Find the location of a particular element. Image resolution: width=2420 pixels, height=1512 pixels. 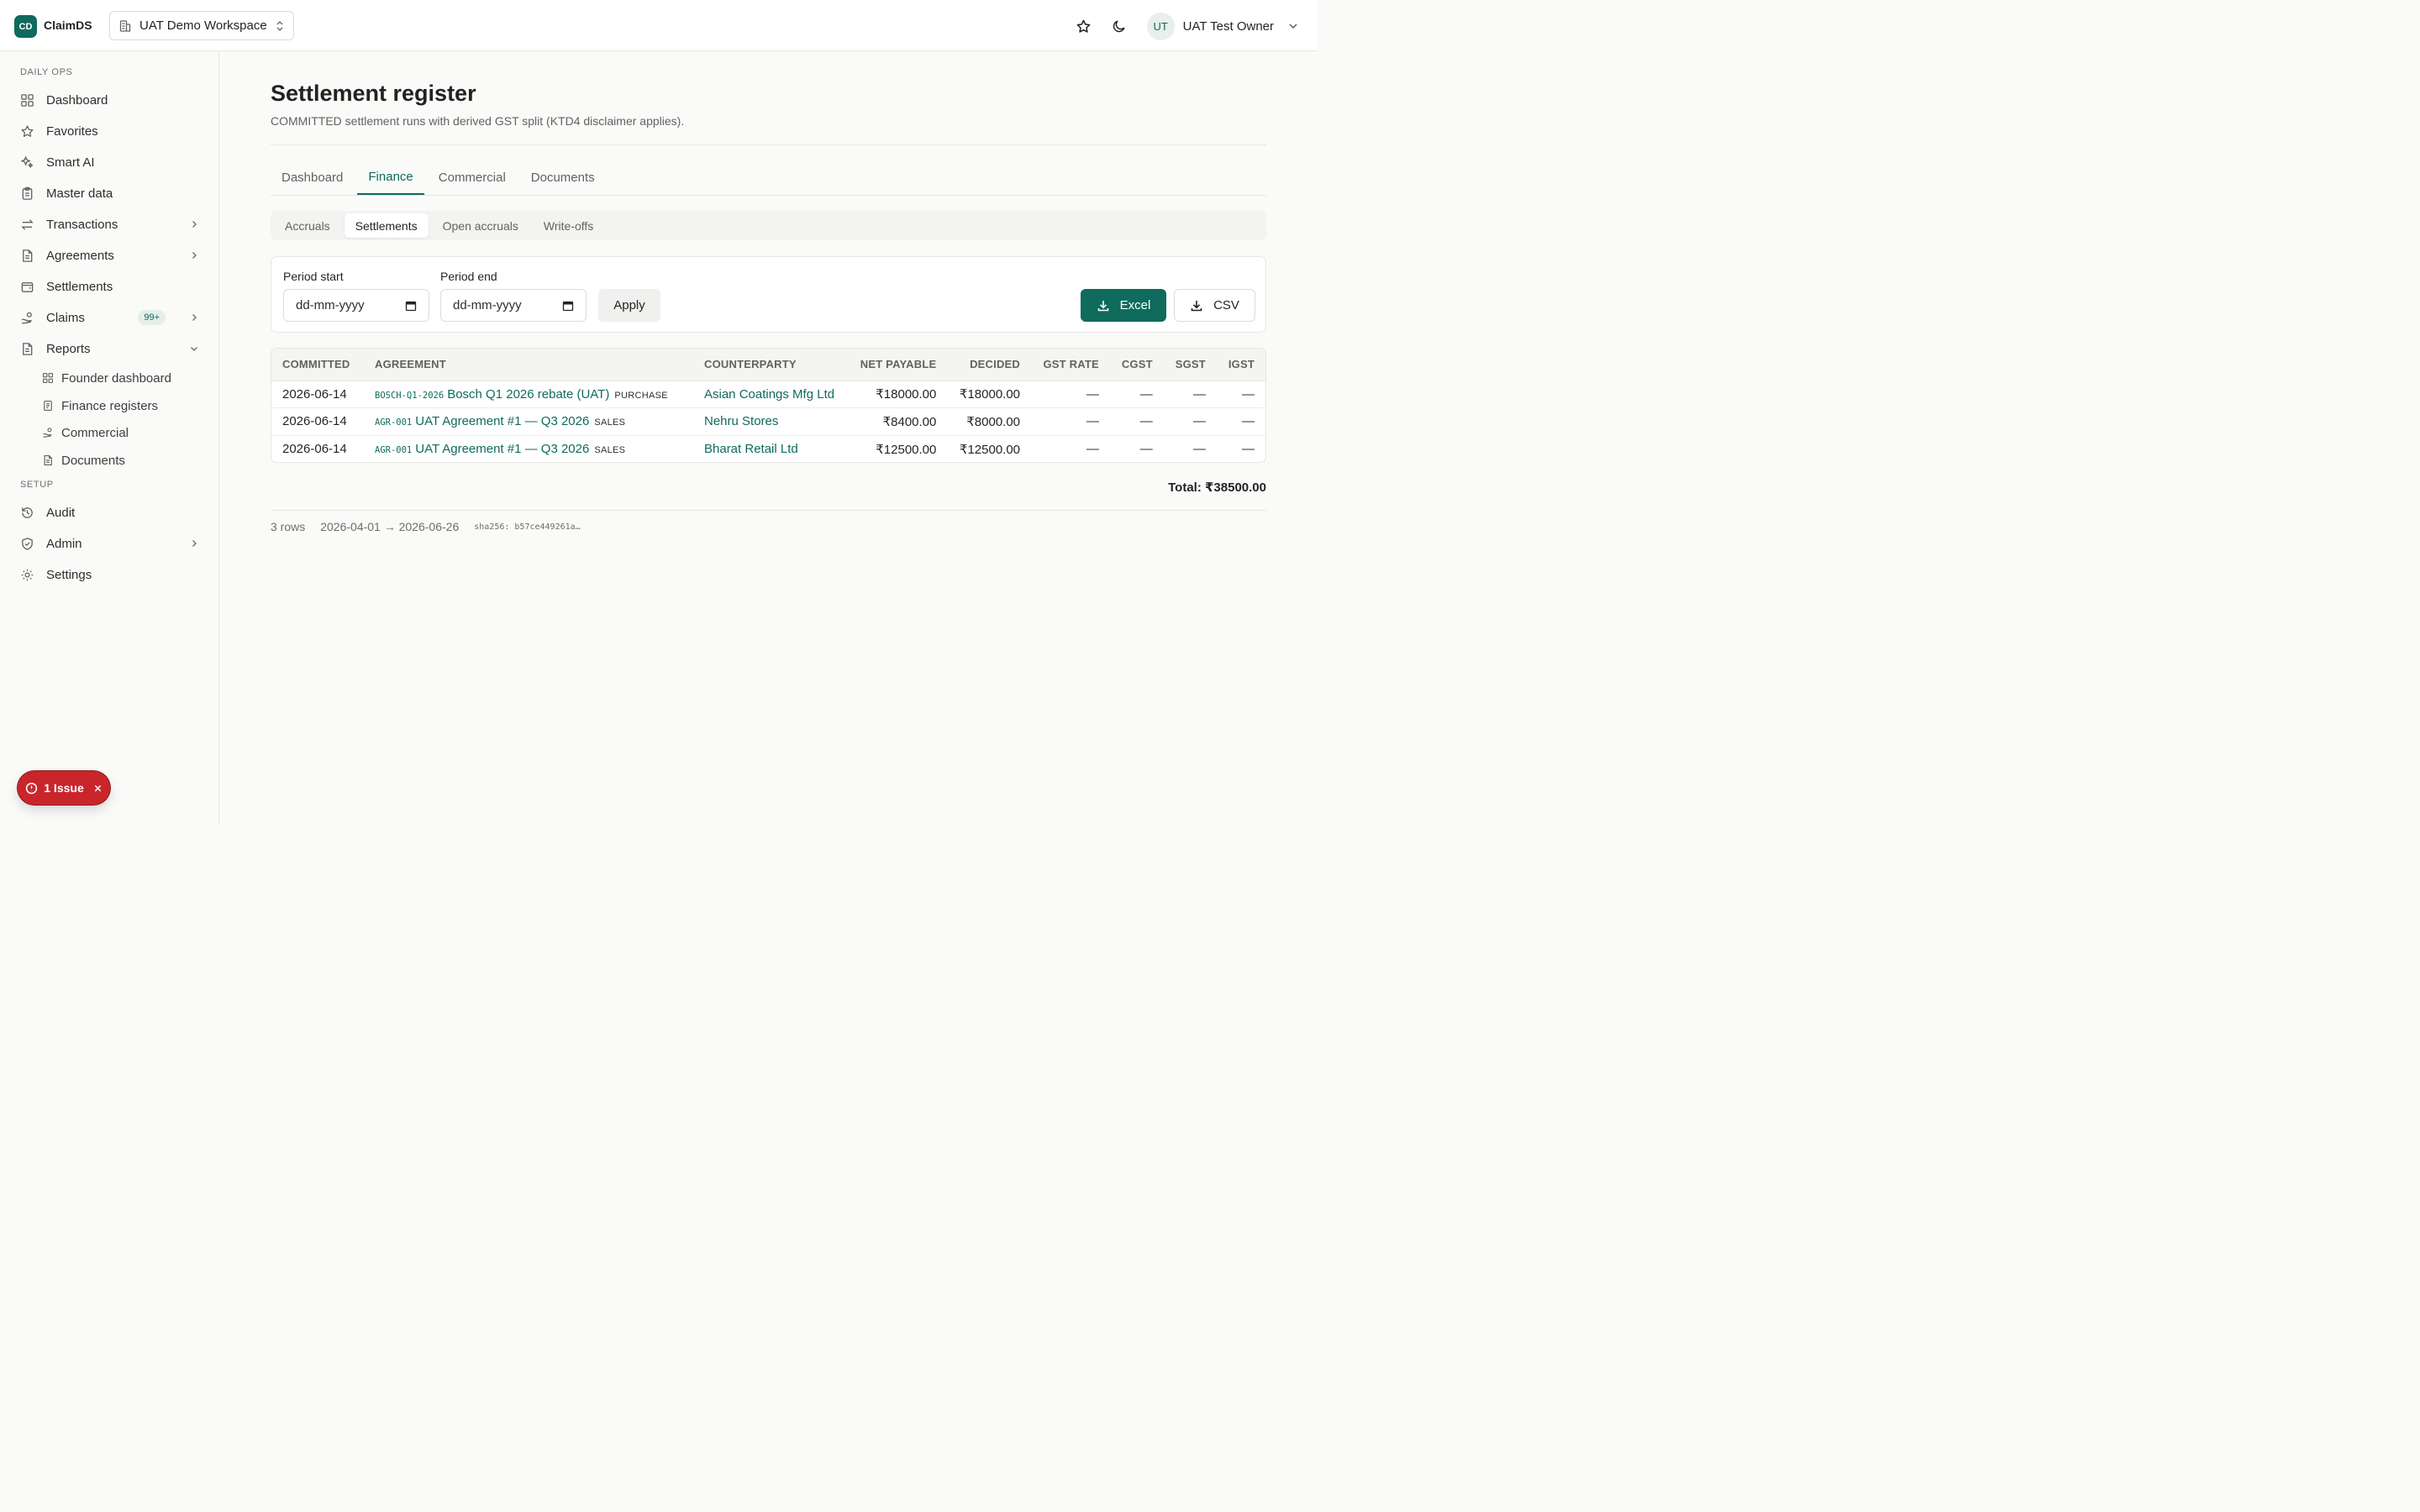

csv-export-button: CSV is located at coordinates (1214, 305).